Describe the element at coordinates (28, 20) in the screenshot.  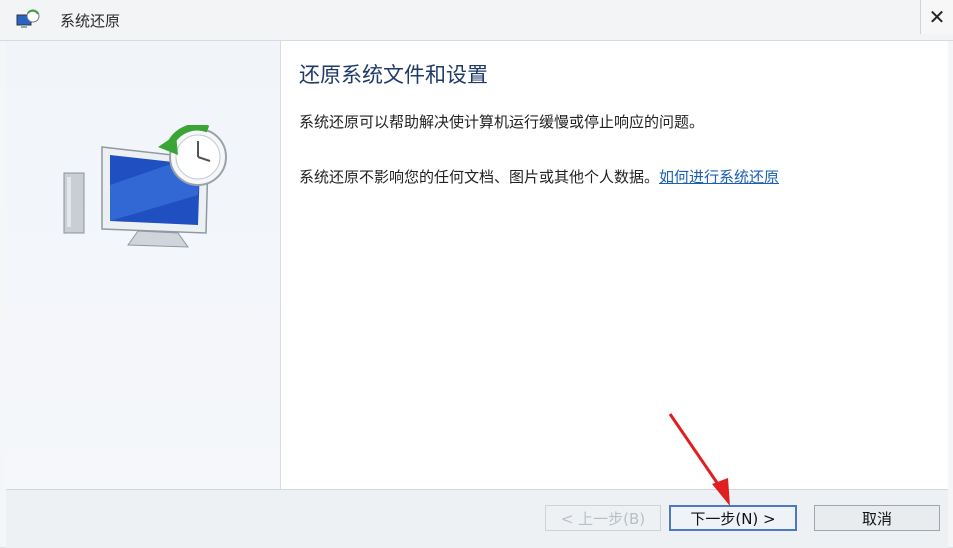
I see `system-restore-icon` at that location.